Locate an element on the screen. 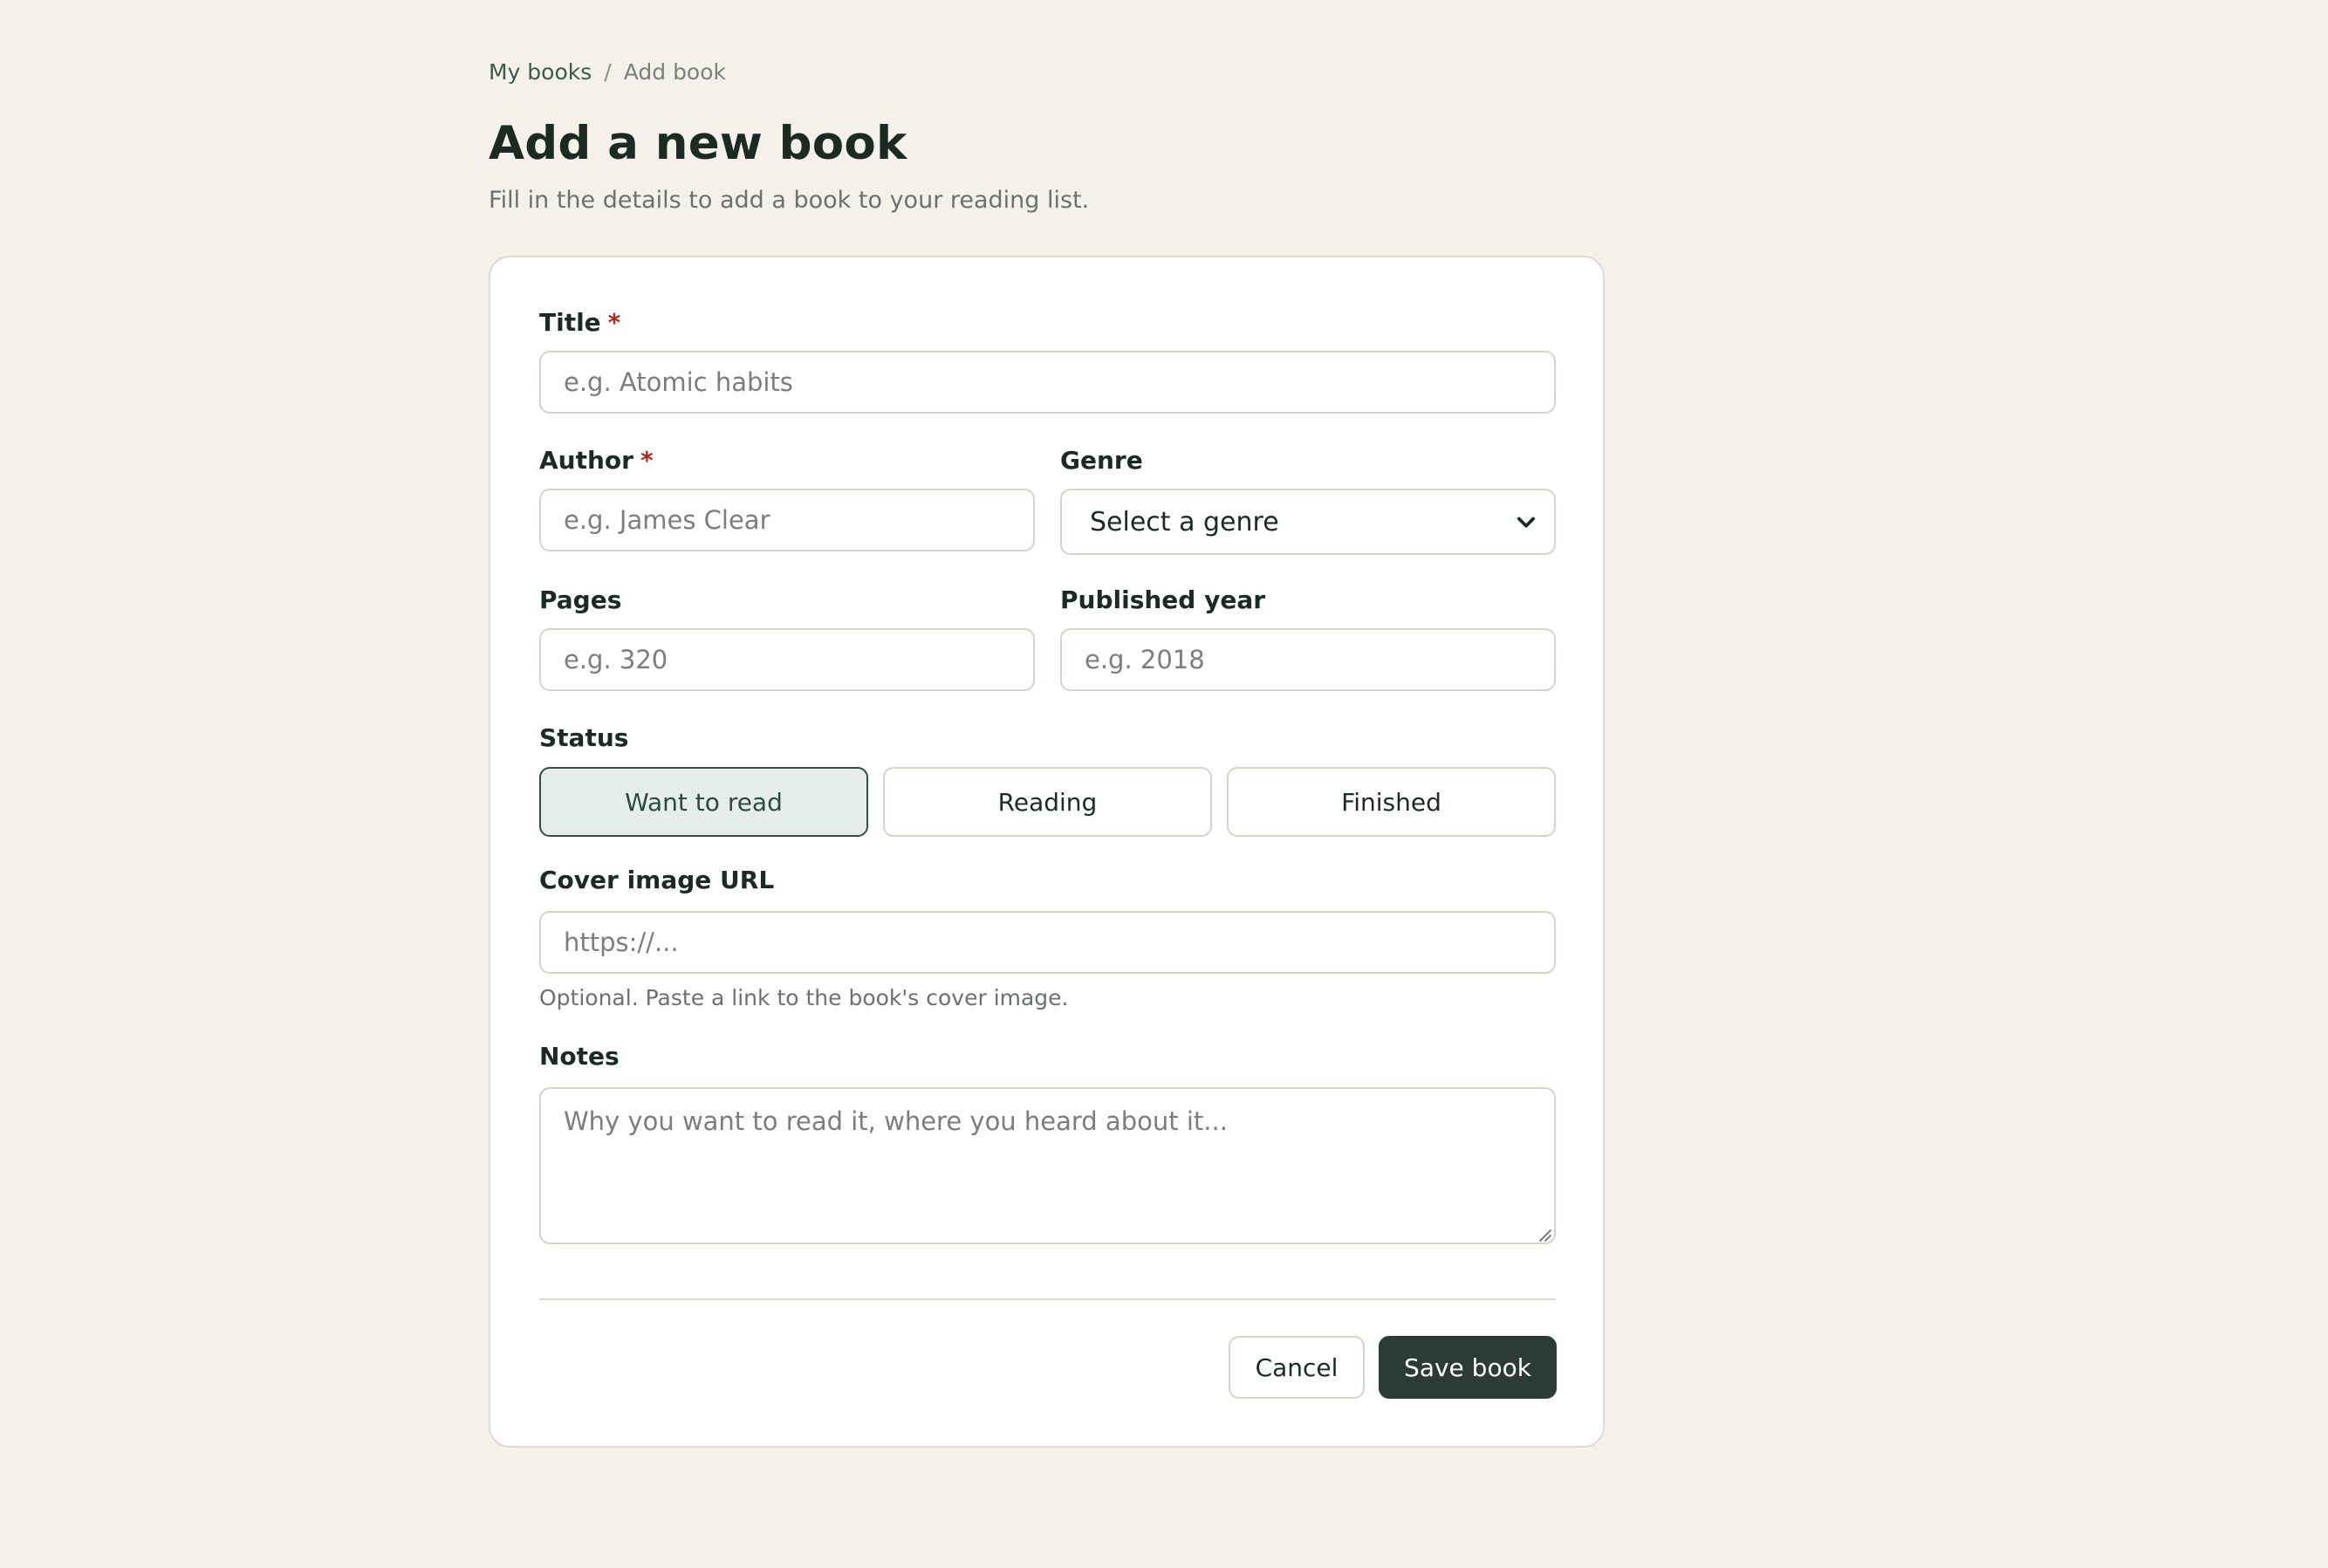  title-required-mark: * is located at coordinates (614, 322).